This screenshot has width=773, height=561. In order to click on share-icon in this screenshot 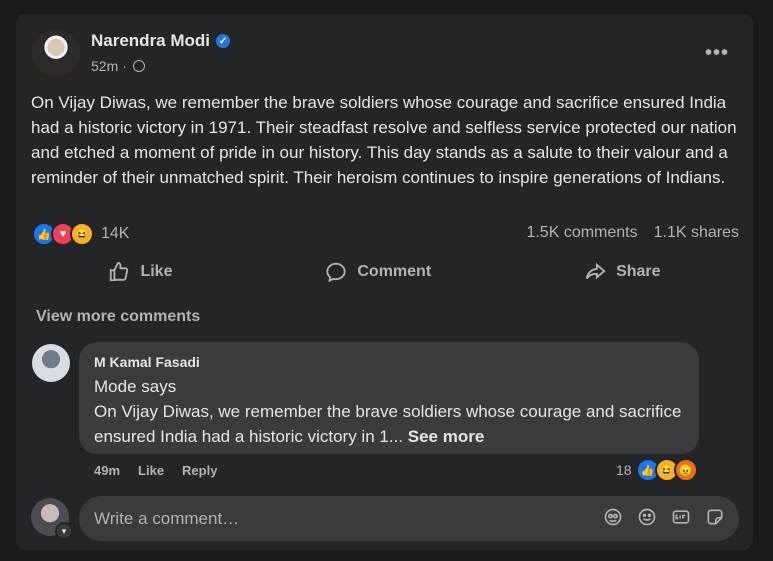, I will do `click(595, 271)`.